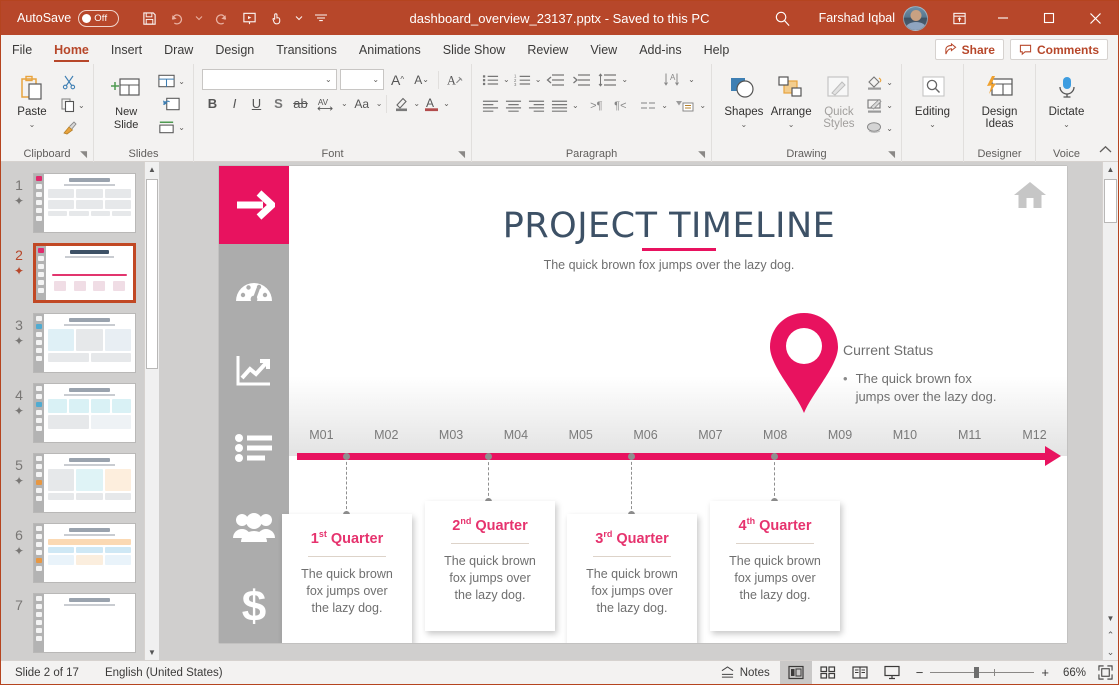  Describe the element at coordinates (178, 49) in the screenshot. I see `tab-draw: Draw` at that location.